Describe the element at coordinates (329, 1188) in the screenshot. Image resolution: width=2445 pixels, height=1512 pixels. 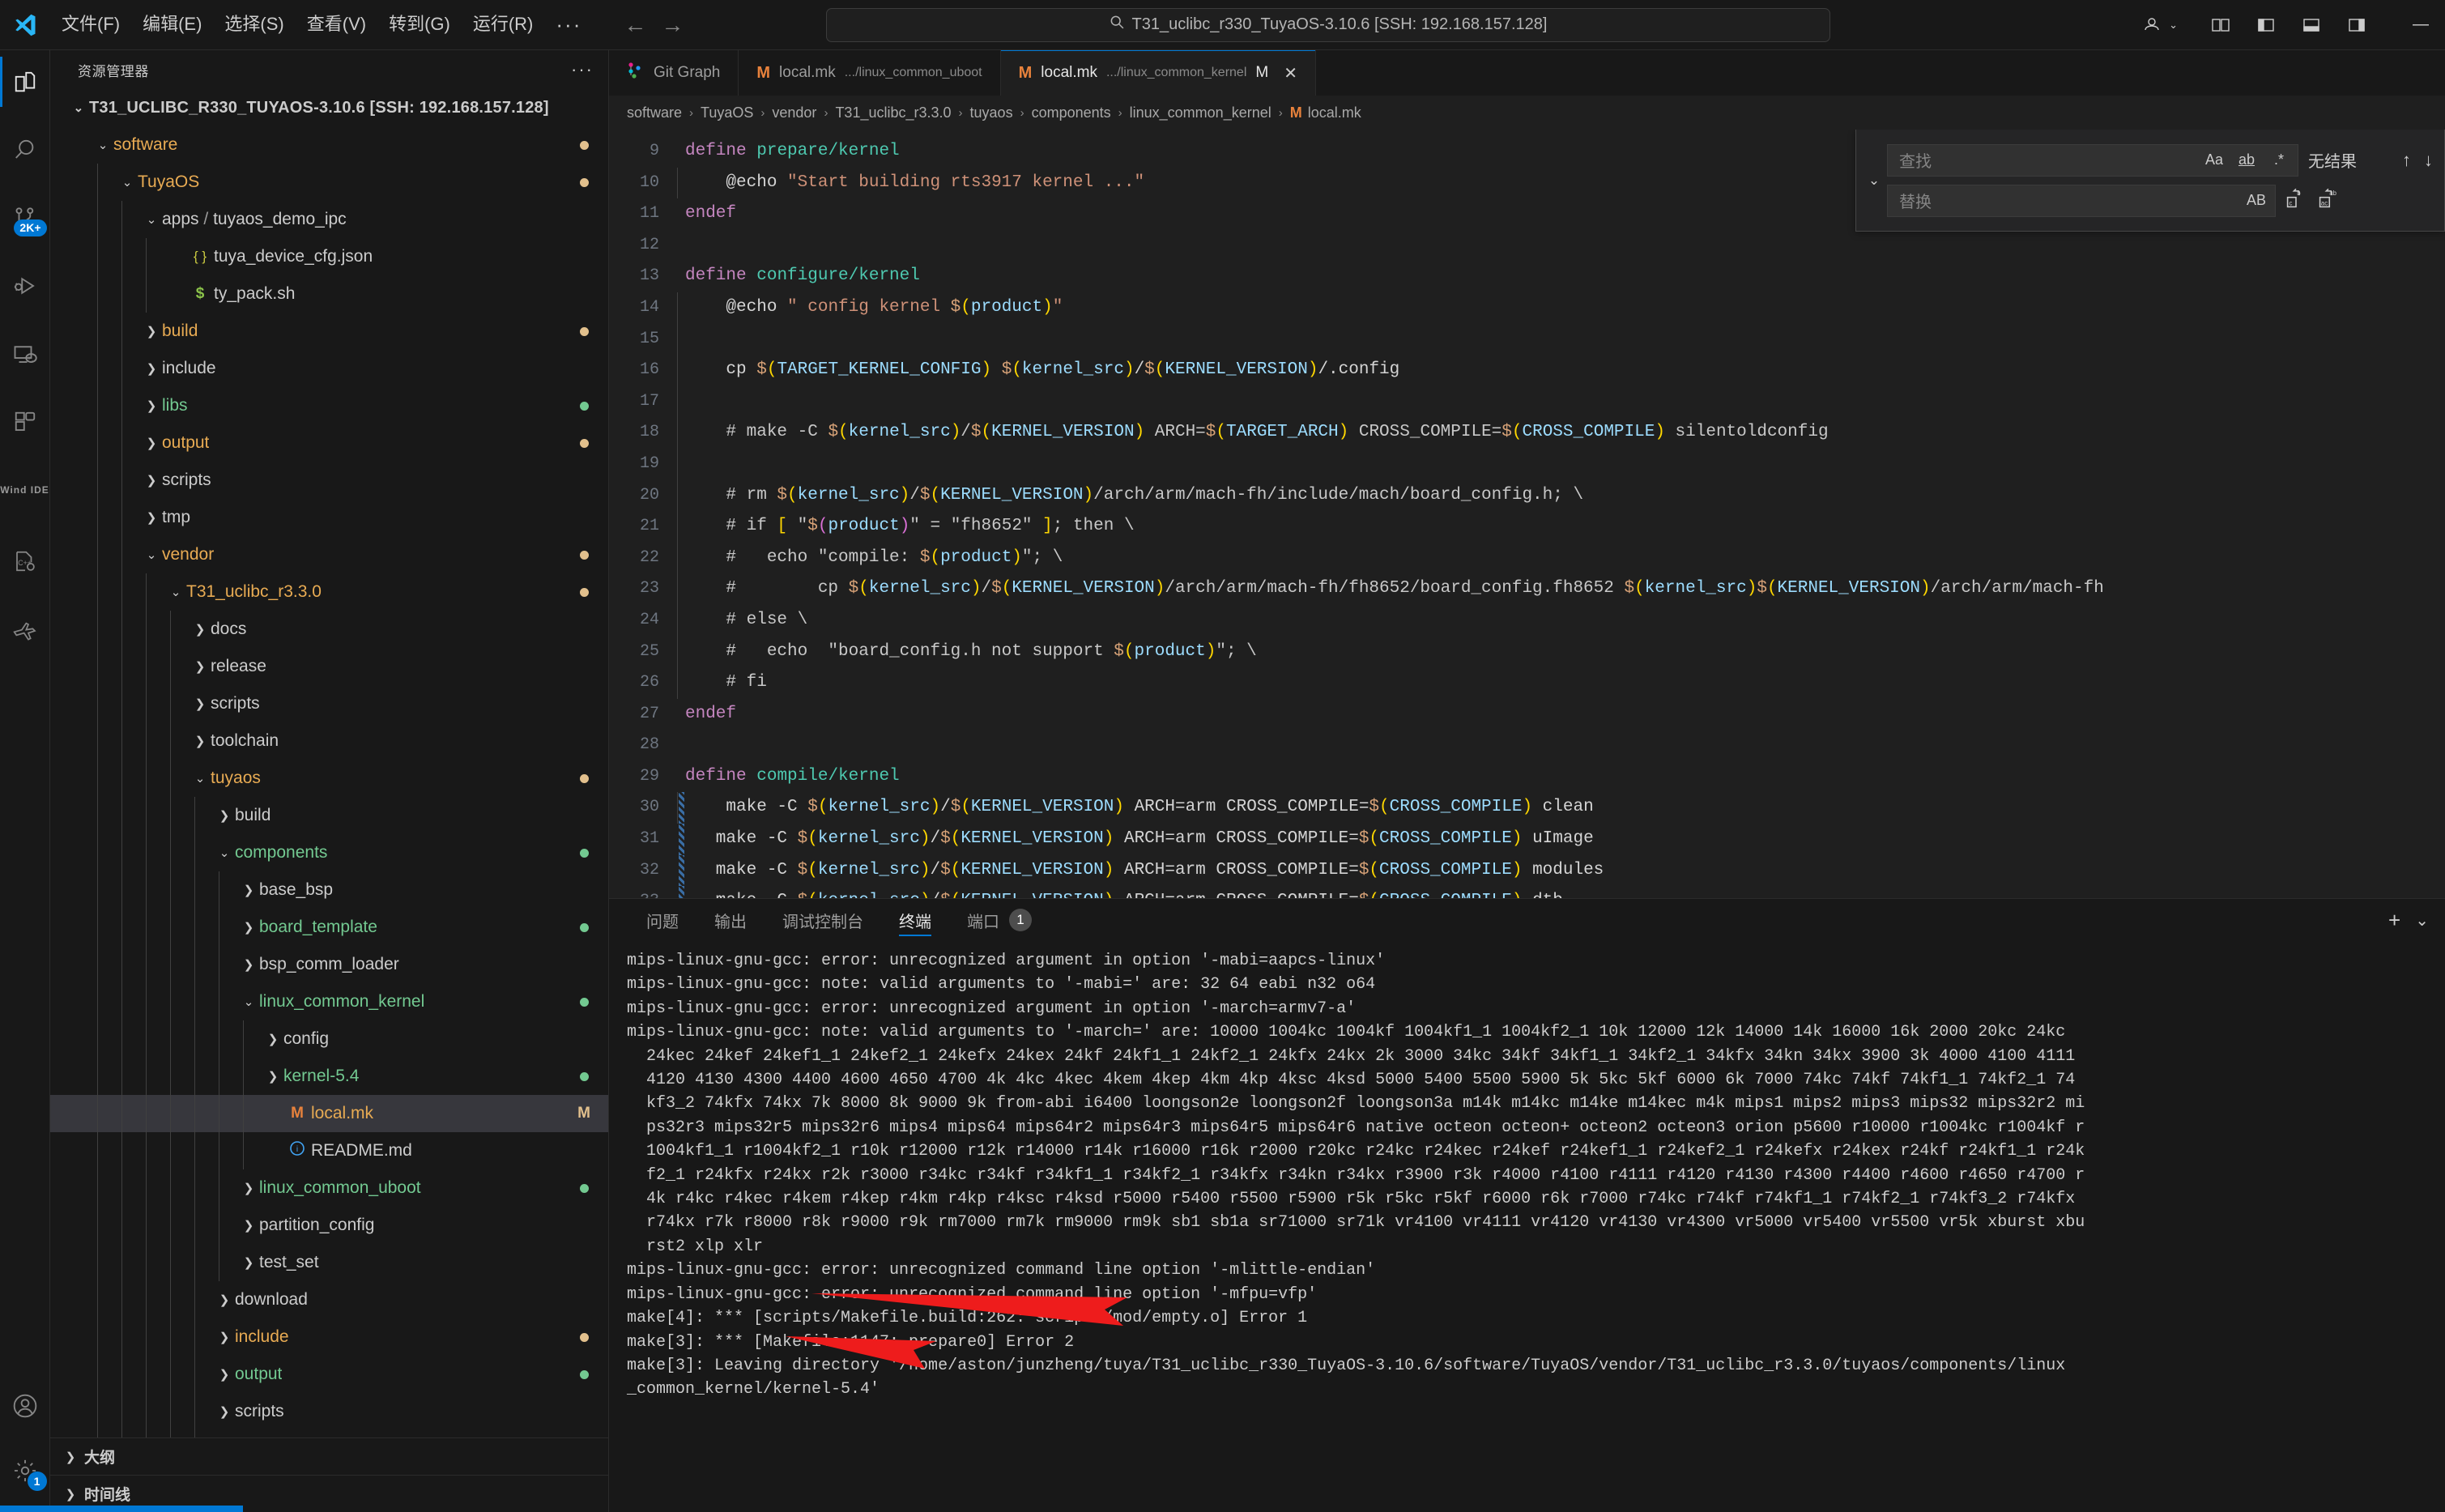
I see `tree-item: ❯ linux_common_uboot` at that location.